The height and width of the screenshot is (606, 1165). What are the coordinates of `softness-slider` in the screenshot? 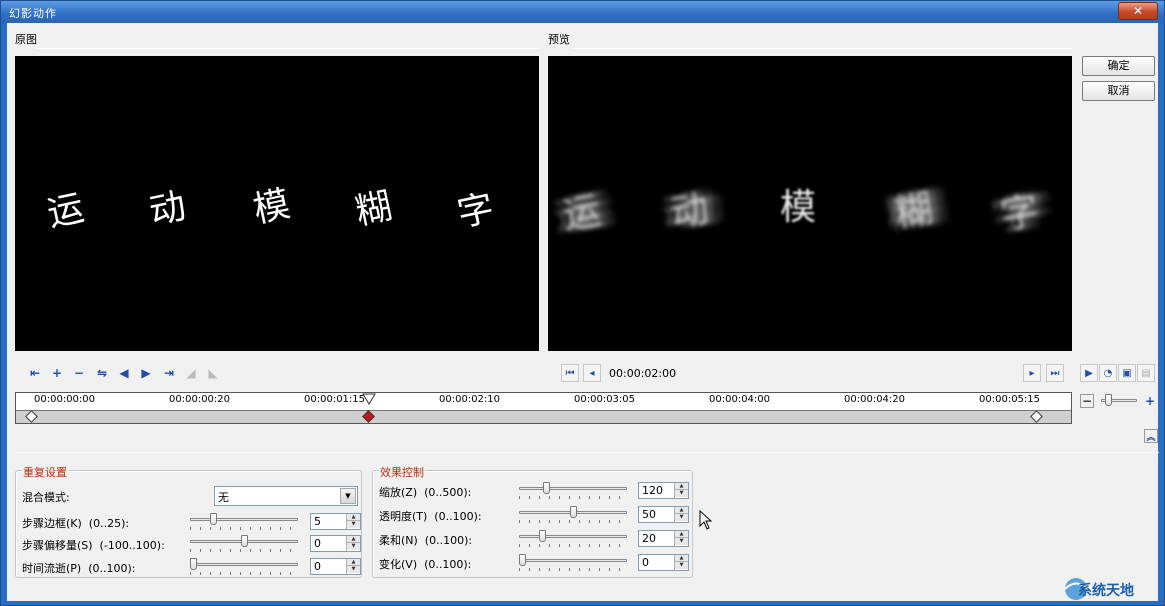 It's located at (573, 538).